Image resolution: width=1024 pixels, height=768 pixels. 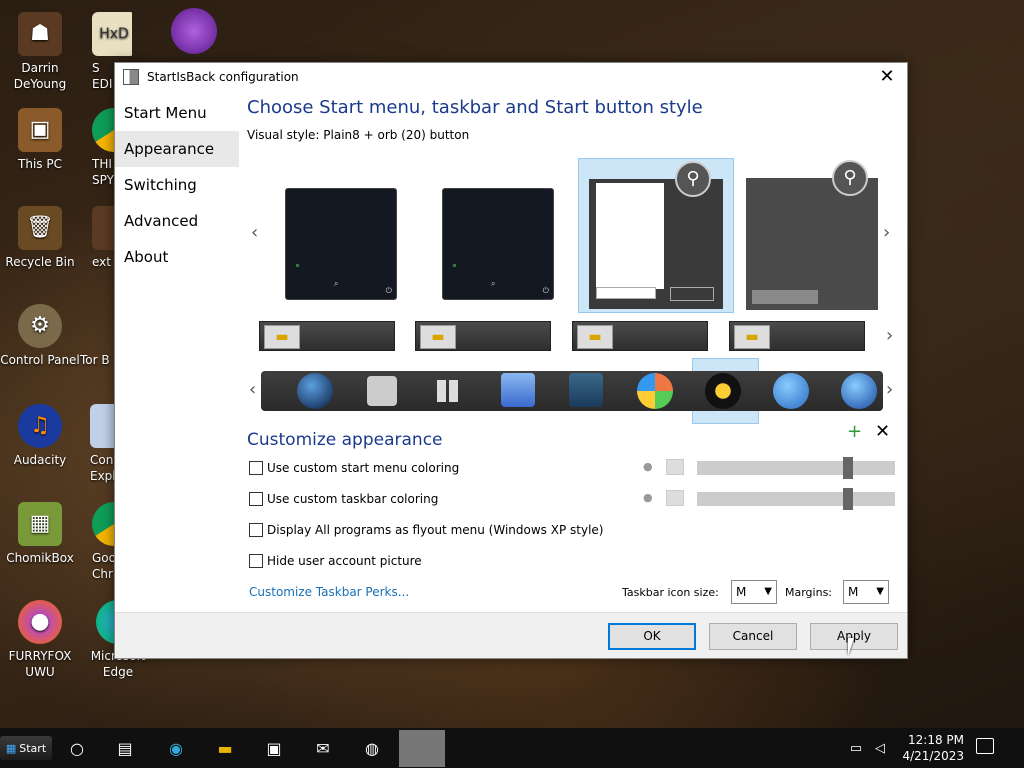 I want to click on audacity-icon: ♫, so click(x=40, y=426).